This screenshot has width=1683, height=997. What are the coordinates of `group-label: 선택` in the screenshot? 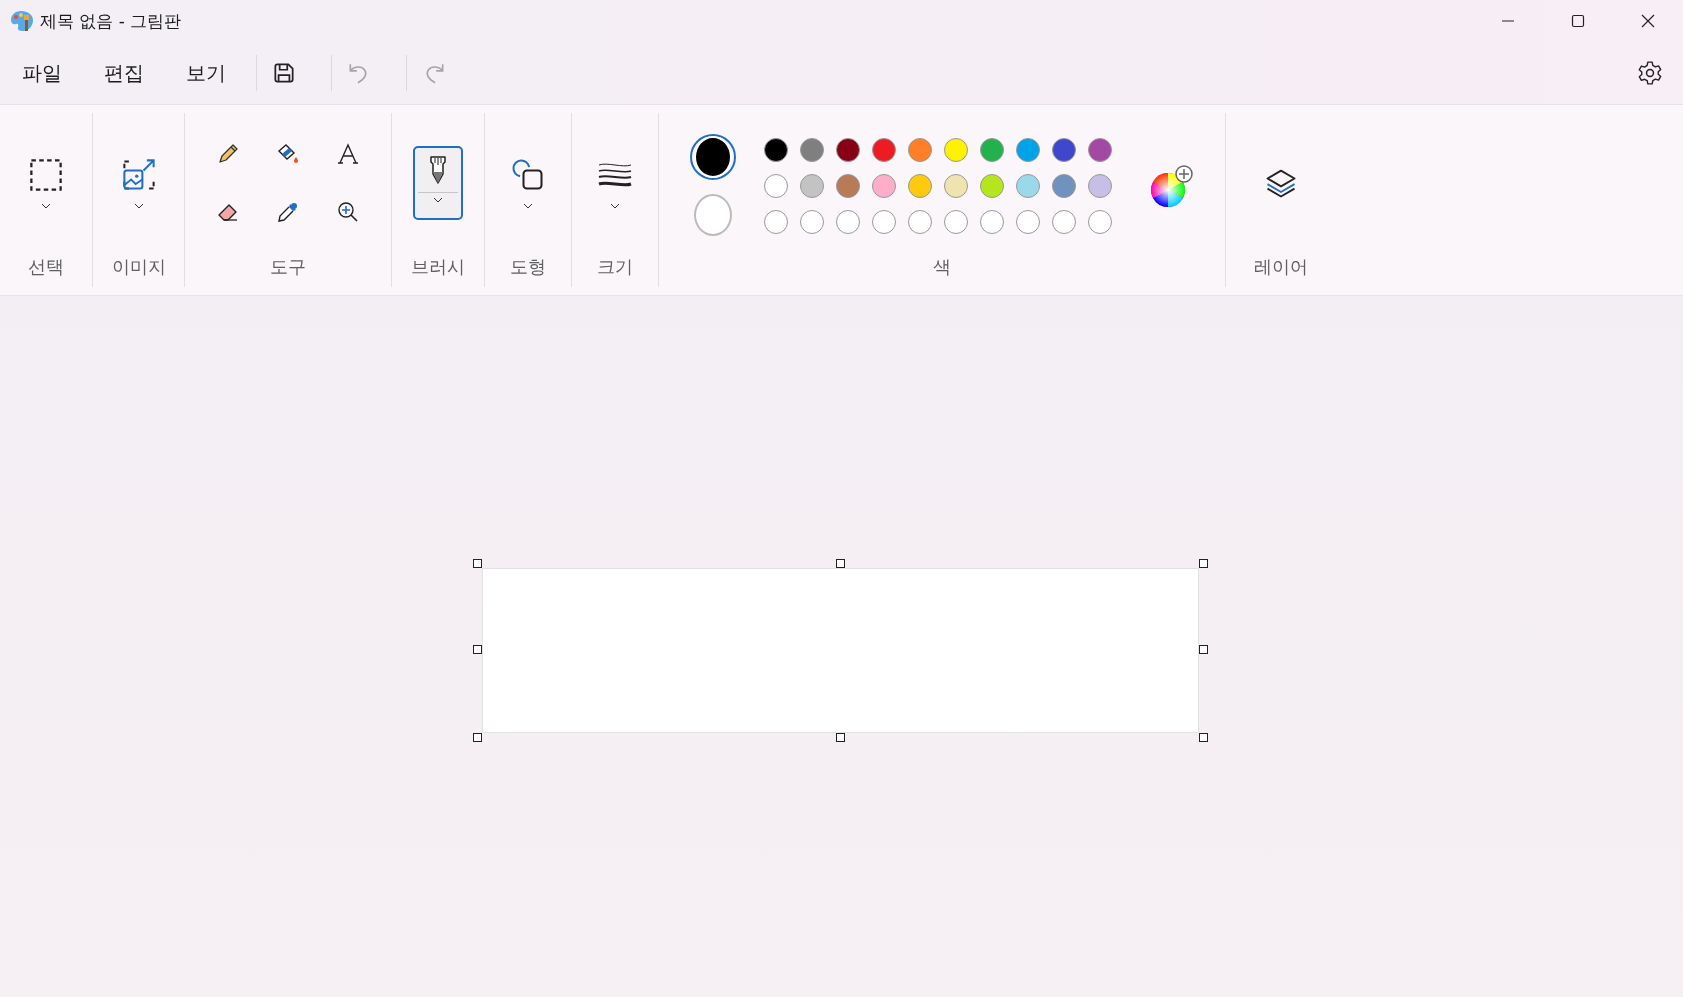 It's located at (46, 267).